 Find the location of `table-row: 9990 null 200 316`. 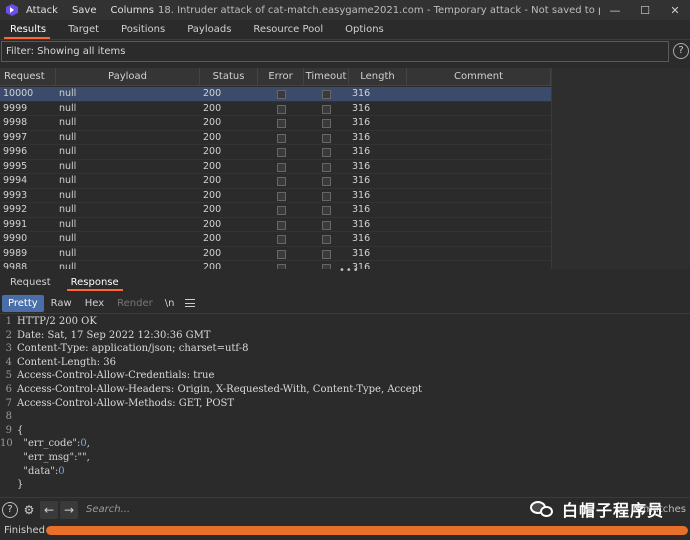

table-row: 9990 null 200 316 is located at coordinates (275, 239).